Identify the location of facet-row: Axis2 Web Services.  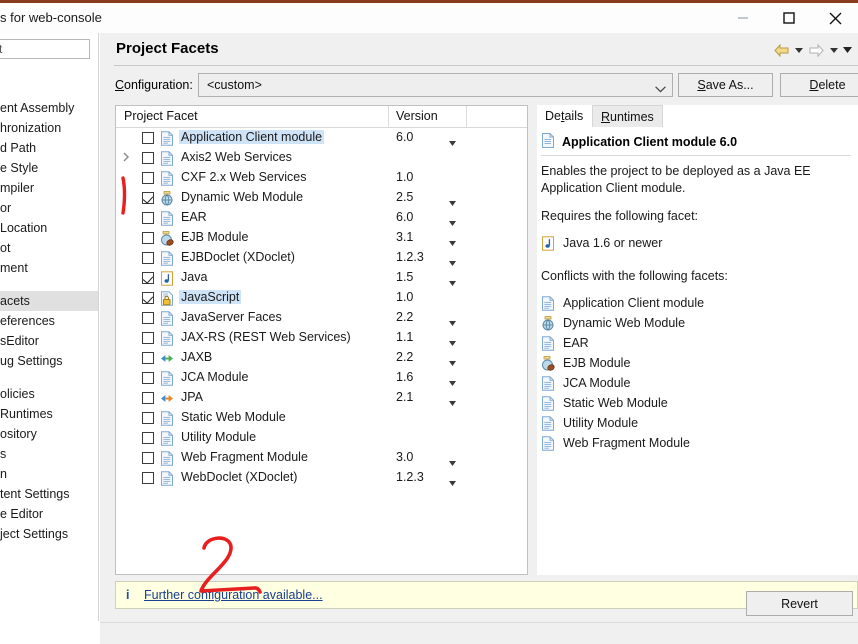
(321, 158).